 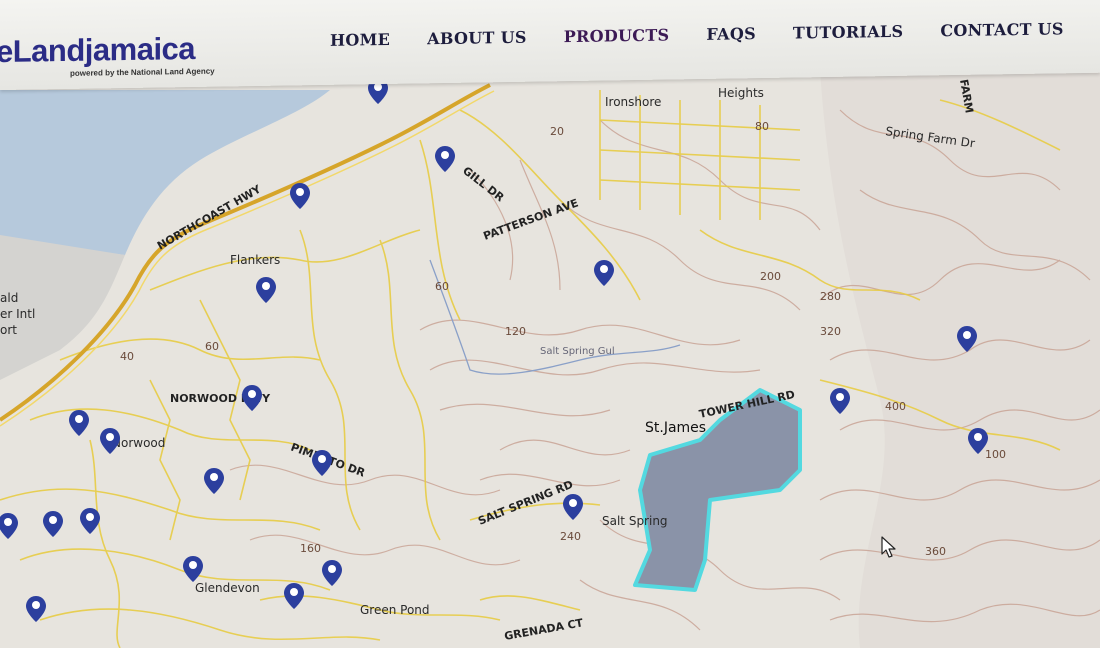 What do you see at coordinates (570, 536) in the screenshot?
I see `contour-label: 240` at bounding box center [570, 536].